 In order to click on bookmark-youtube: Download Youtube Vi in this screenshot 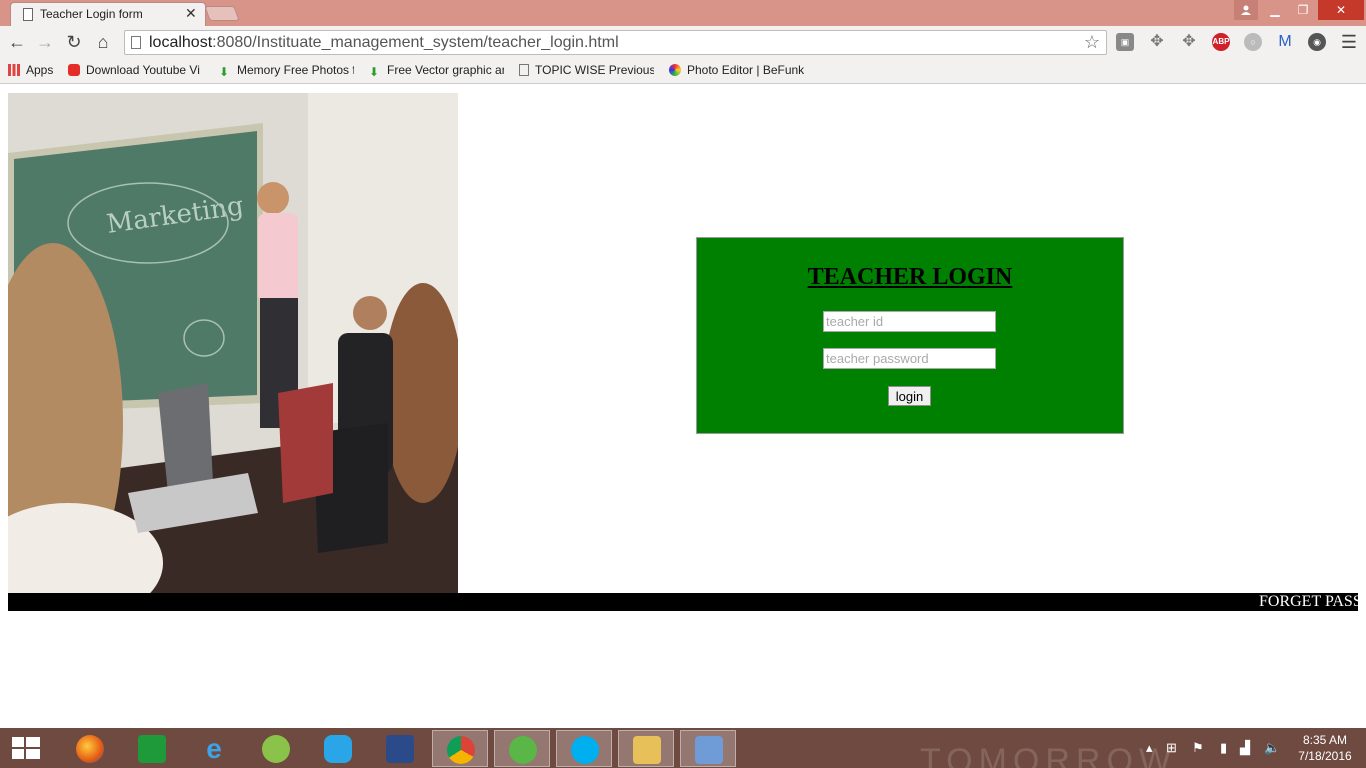, I will do `click(135, 70)`.